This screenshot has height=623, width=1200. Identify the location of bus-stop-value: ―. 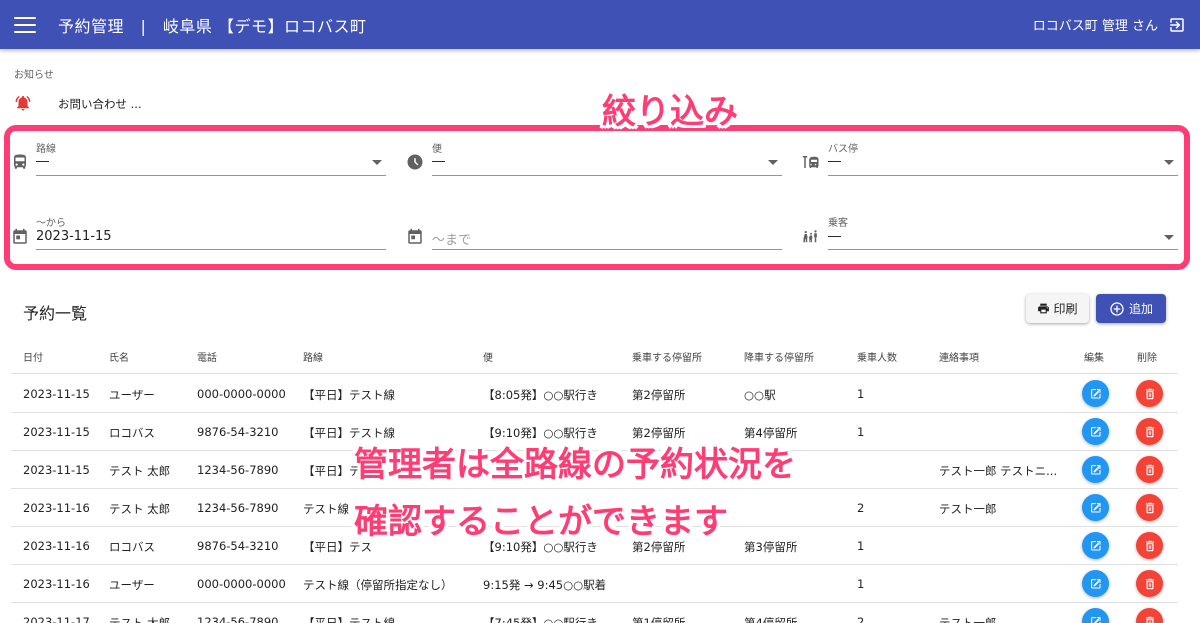
(834, 161).